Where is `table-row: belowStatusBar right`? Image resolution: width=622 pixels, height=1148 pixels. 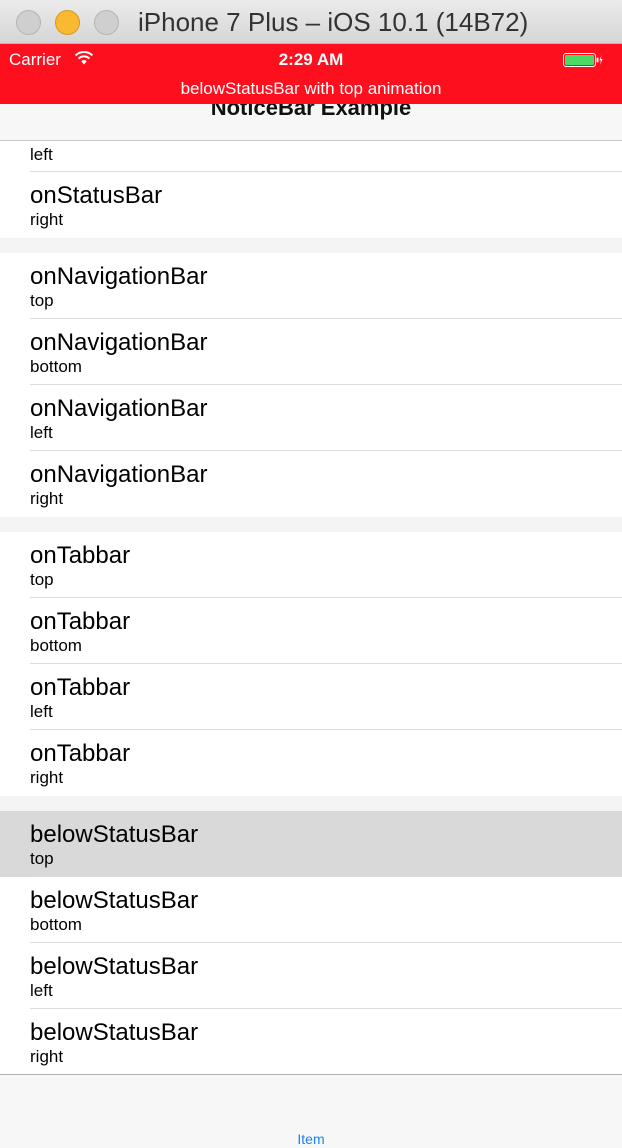
table-row: belowStatusBar right is located at coordinates (311, 1042).